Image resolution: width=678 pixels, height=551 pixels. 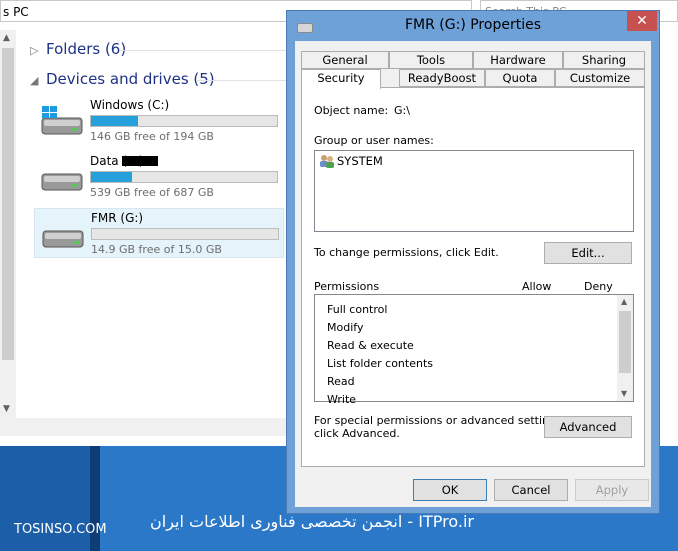 I want to click on object-name-value: G:\, so click(x=402, y=110).